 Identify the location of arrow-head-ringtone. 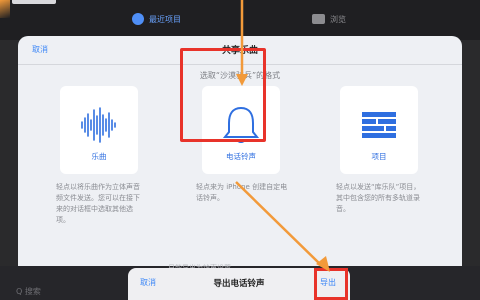
(242, 80).